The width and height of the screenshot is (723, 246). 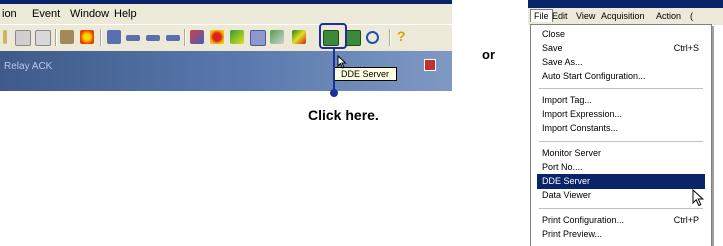 I want to click on click-here-label: Click here., so click(x=343, y=115).